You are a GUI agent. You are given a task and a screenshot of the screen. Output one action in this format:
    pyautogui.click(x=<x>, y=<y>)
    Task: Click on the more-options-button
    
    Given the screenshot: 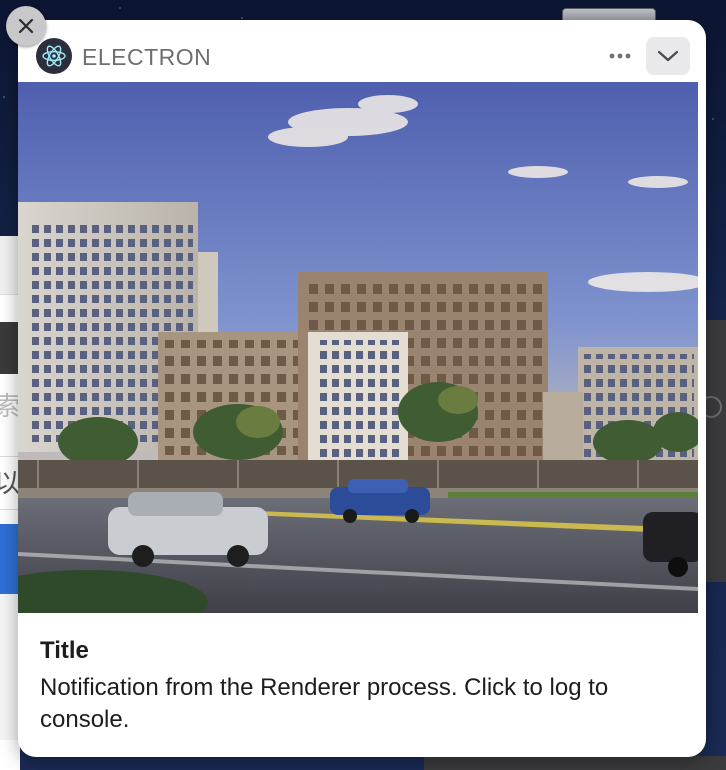 What is the action you would take?
    pyautogui.click(x=620, y=56)
    